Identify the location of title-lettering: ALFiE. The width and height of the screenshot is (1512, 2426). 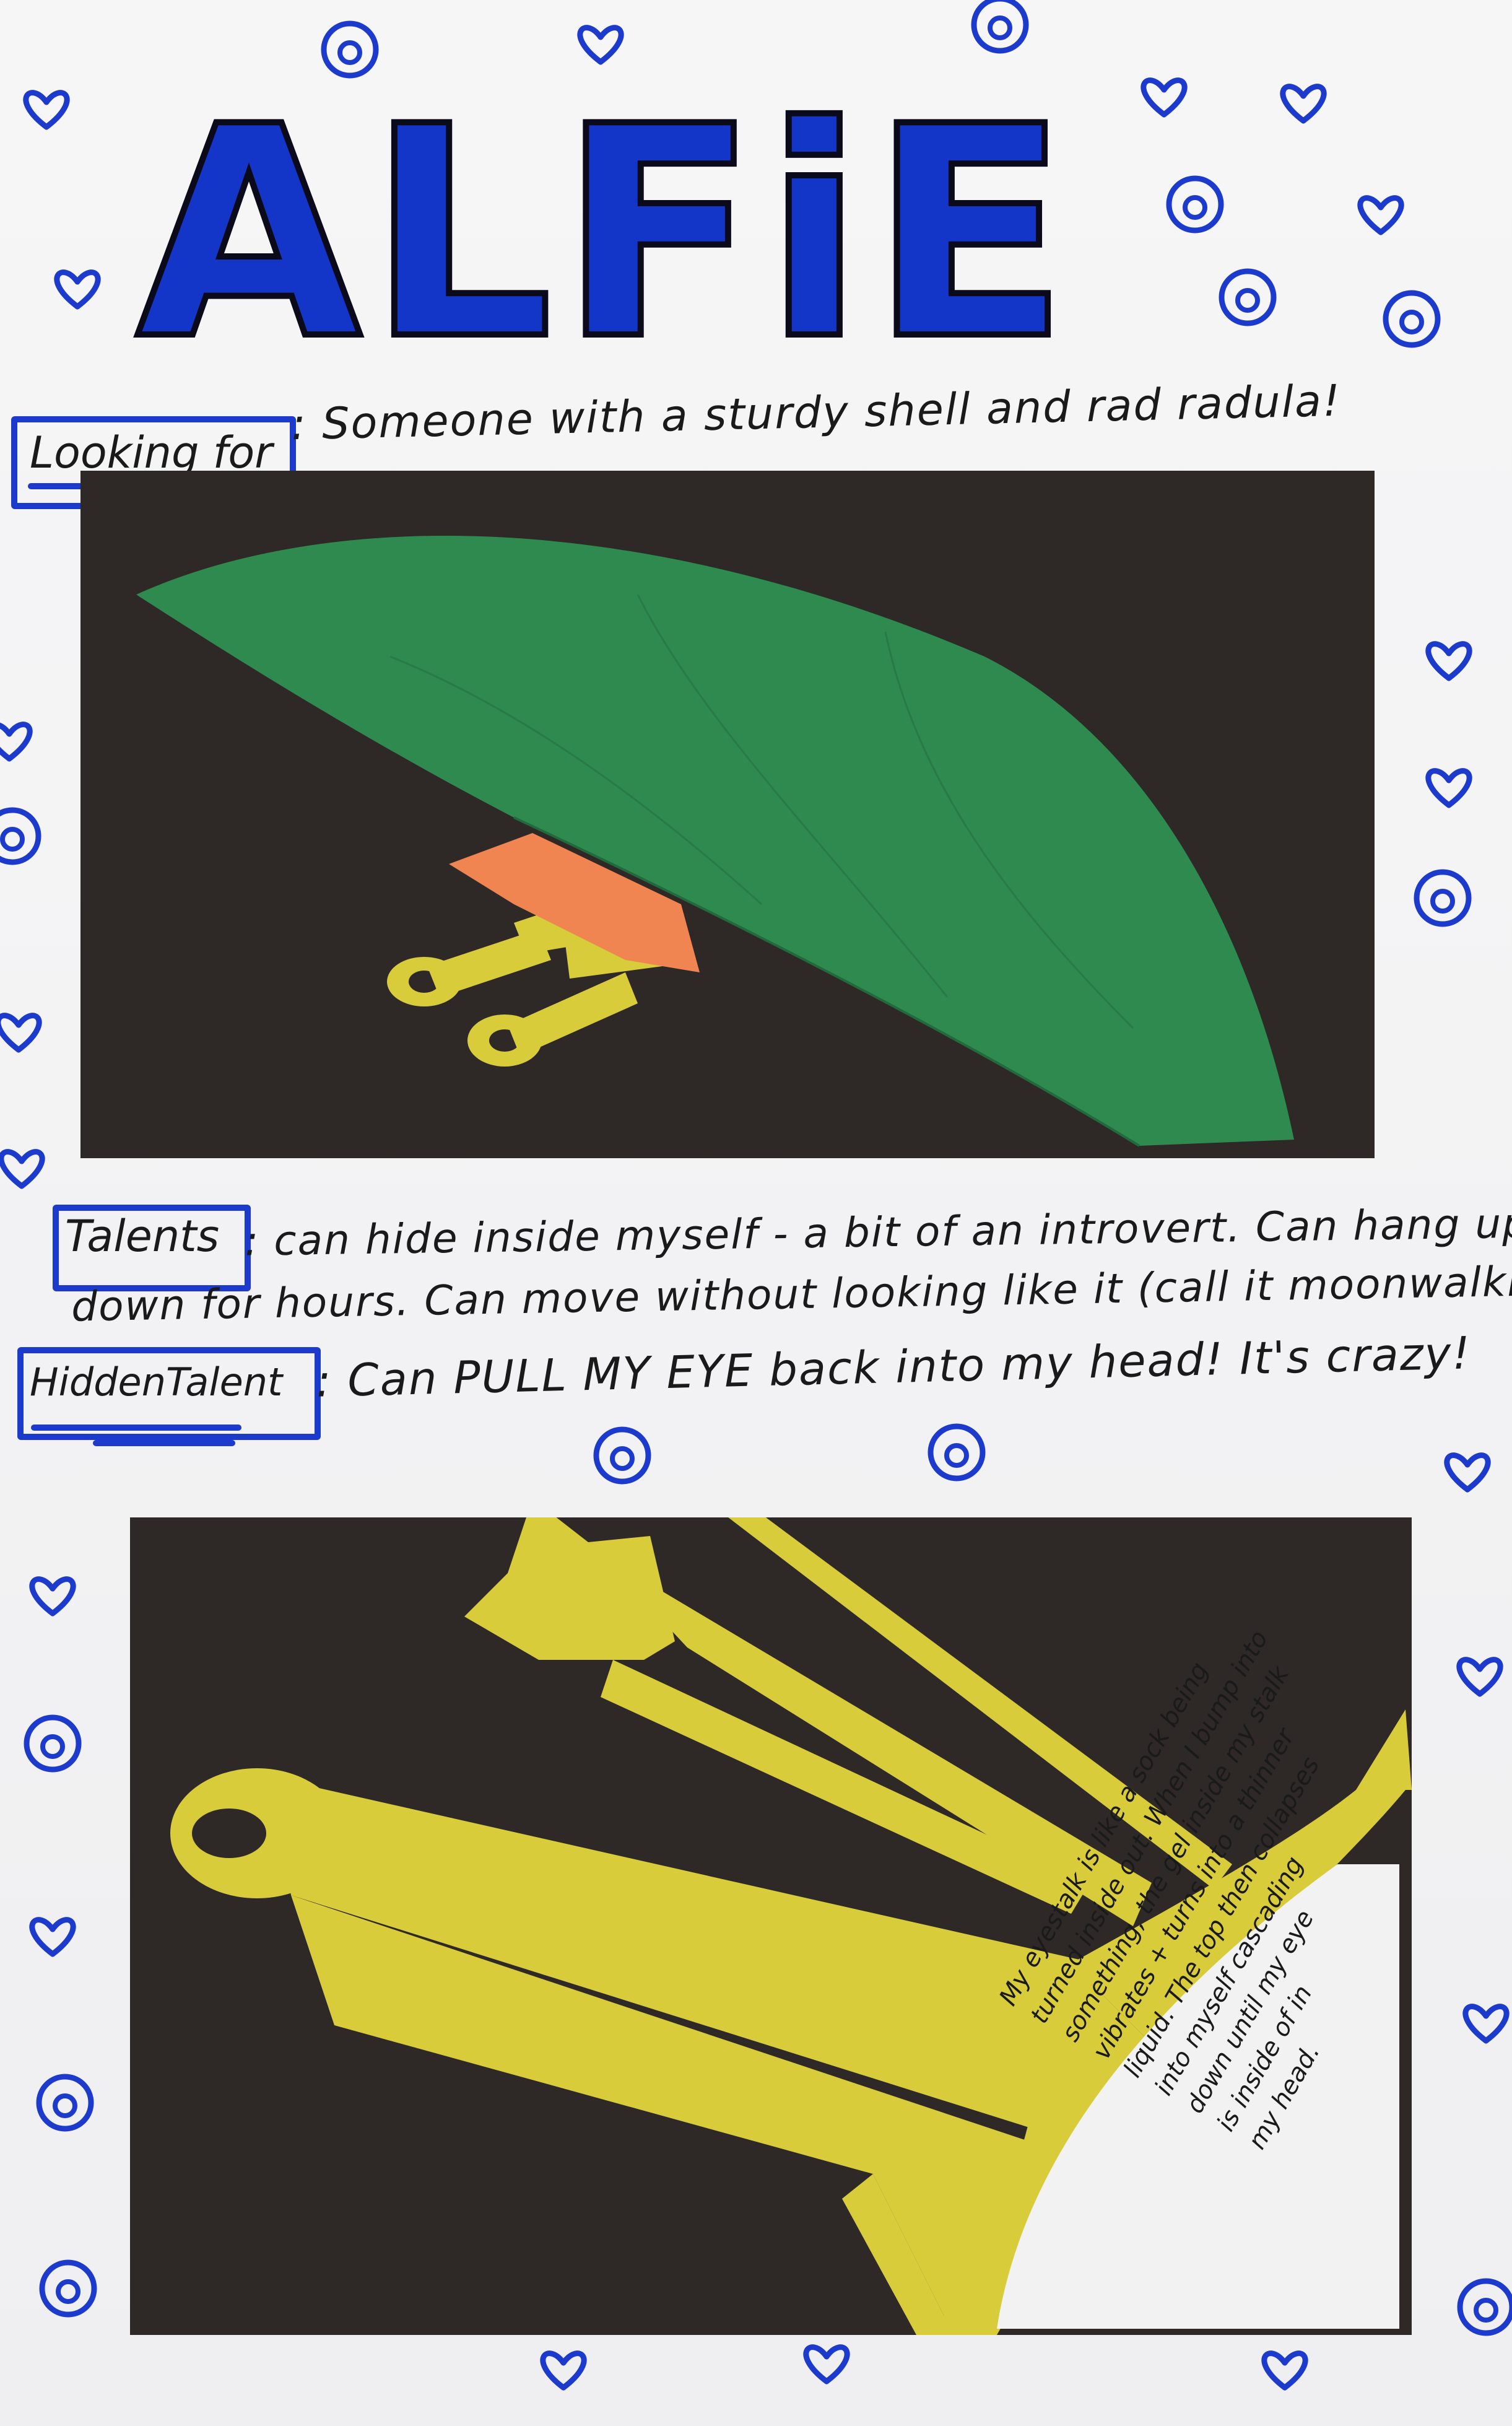
(604, 222).